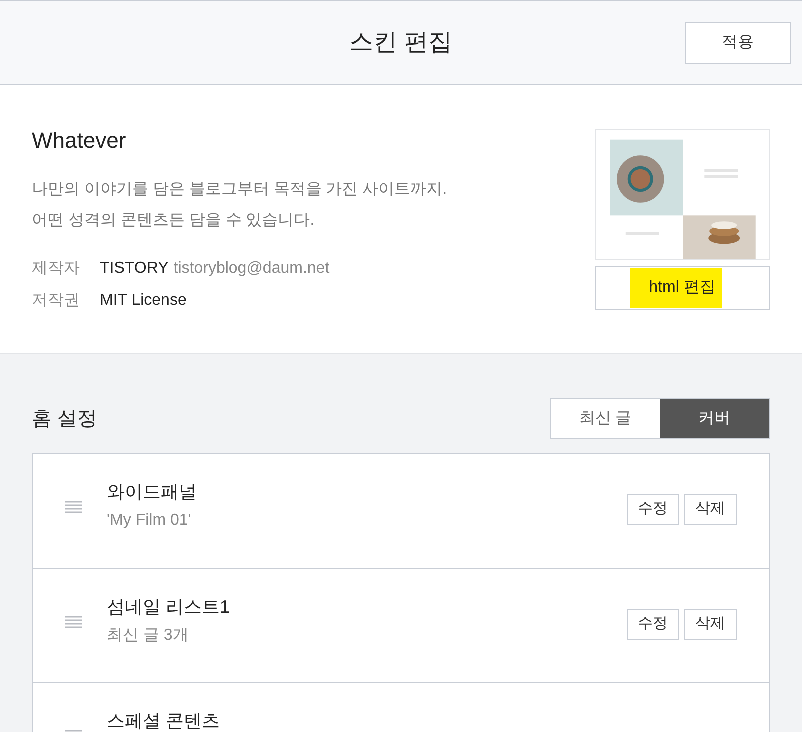  Describe the element at coordinates (134, 269) in the screenshot. I see `meta-value: TISTORY` at that location.